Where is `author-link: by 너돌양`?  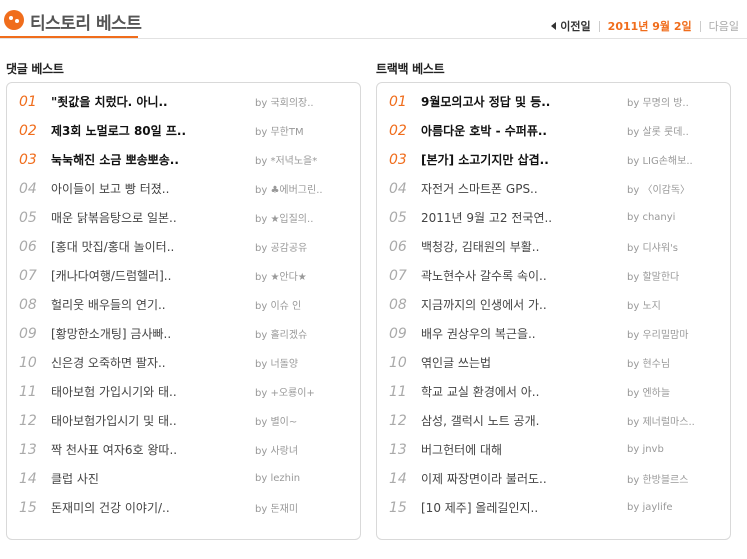 author-link: by 너돌양 is located at coordinates (305, 362).